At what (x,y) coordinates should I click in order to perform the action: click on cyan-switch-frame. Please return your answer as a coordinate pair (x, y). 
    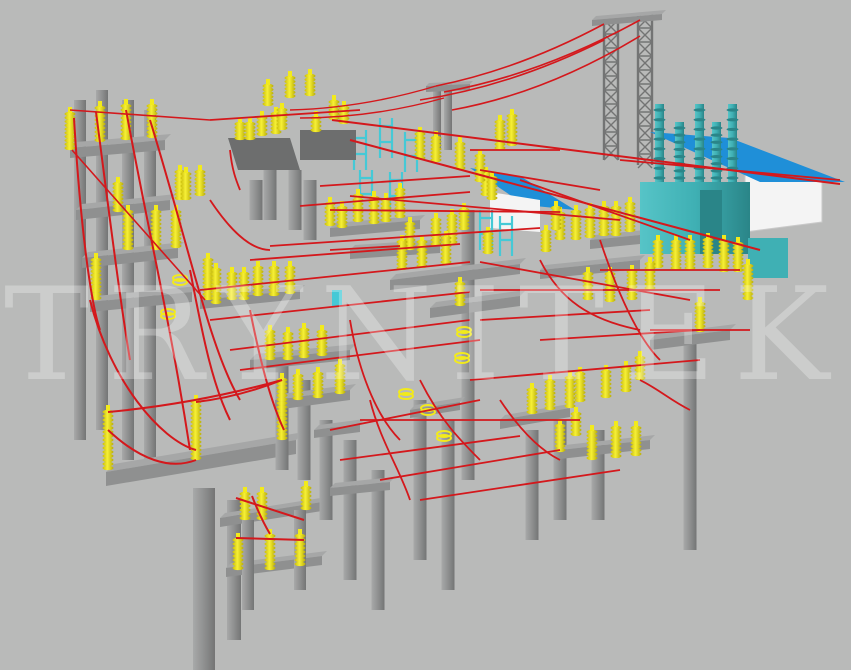
    Looking at the image, I should click on (386, 138).